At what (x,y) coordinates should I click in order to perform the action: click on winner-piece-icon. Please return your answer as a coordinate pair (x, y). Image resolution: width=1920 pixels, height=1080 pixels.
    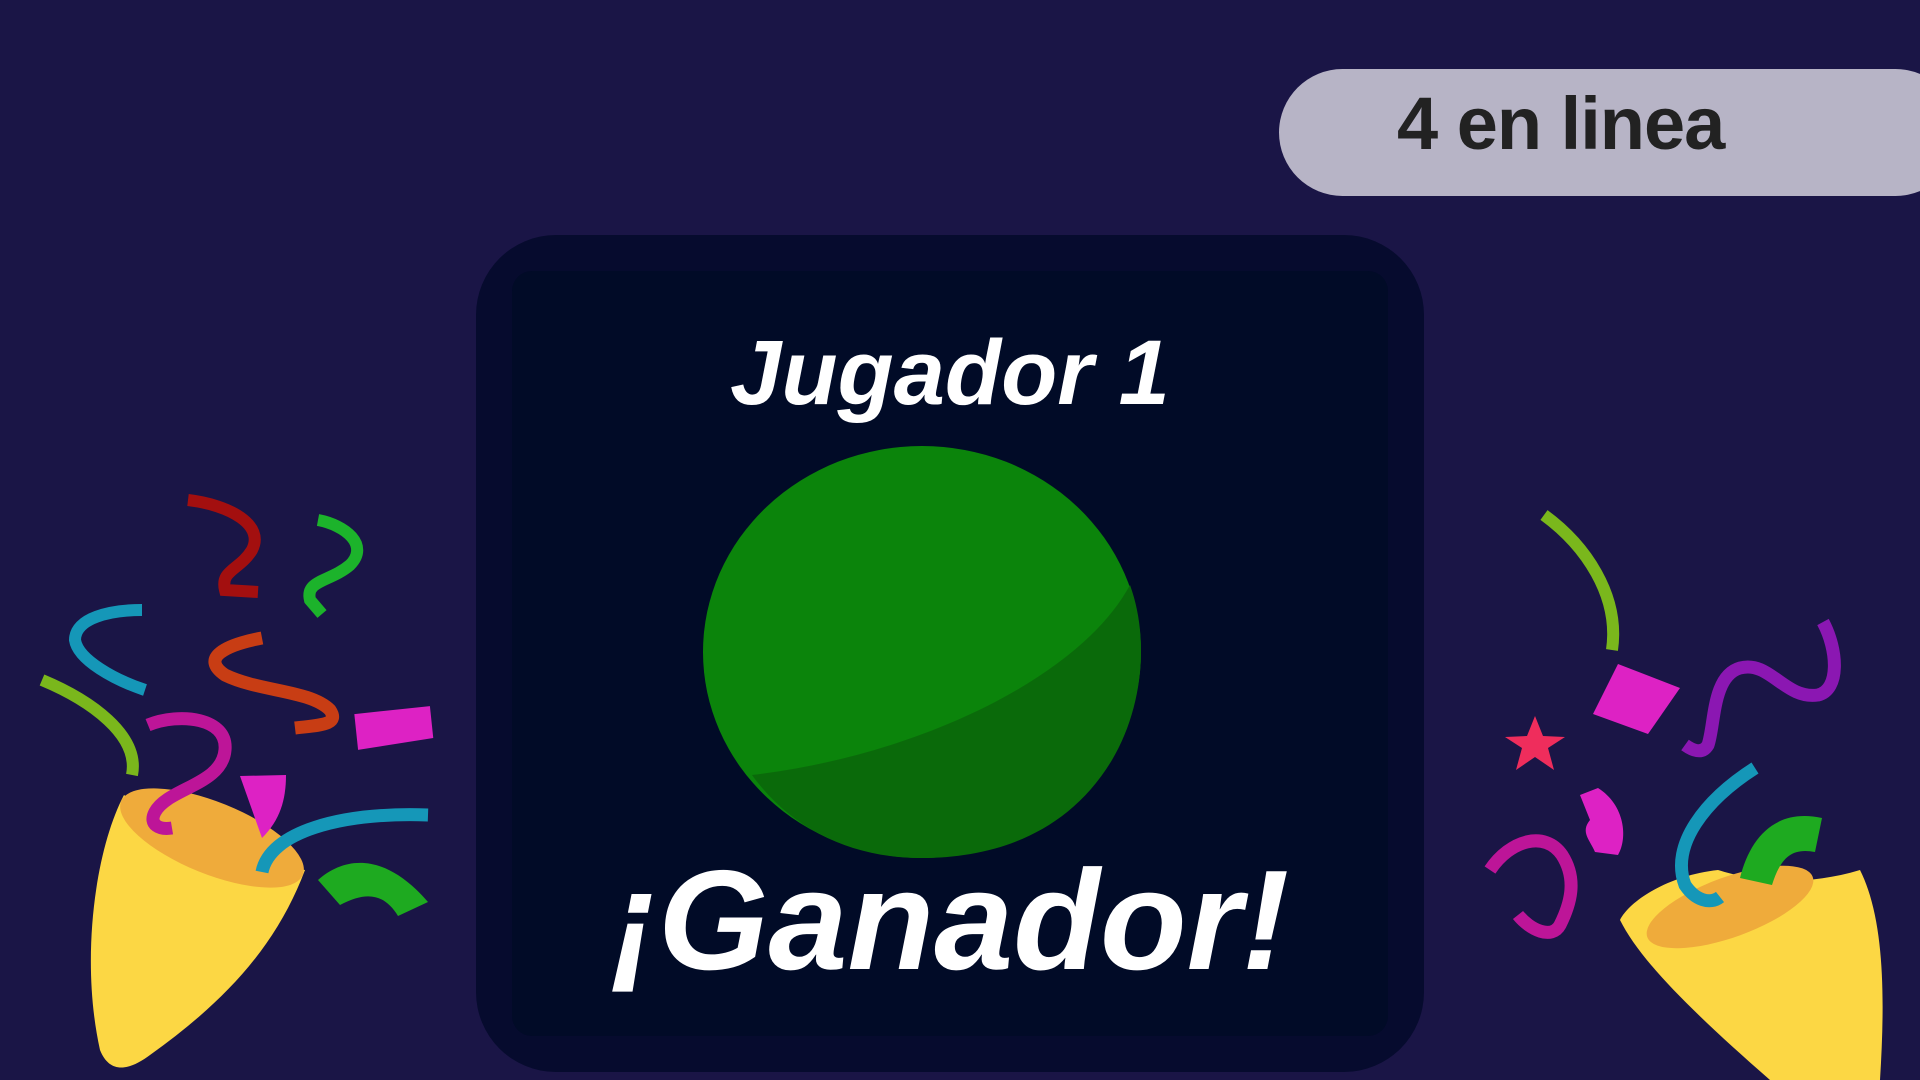
    Looking at the image, I should click on (922, 652).